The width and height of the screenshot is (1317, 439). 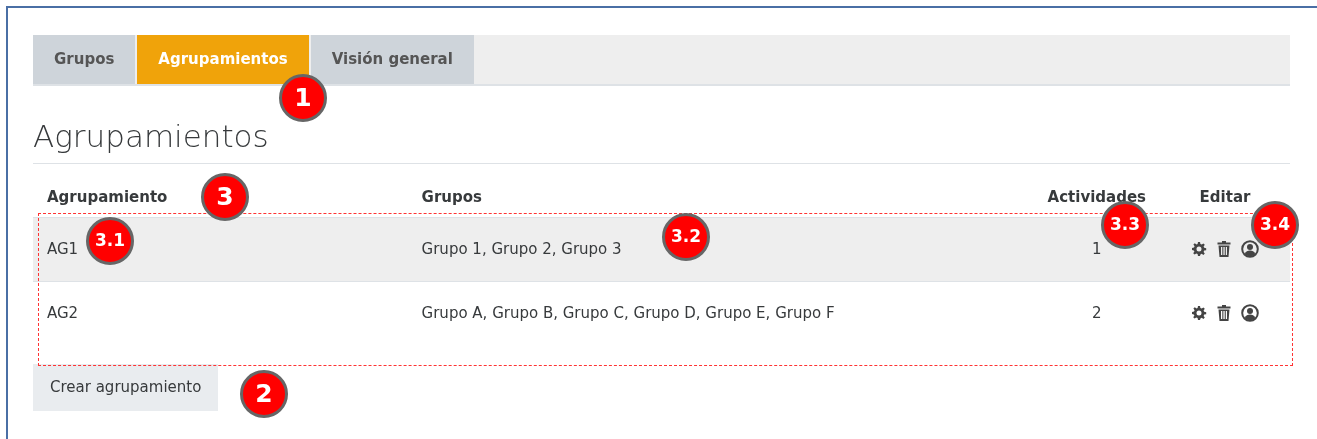 I want to click on column-header: Grupos, so click(x=451, y=196).